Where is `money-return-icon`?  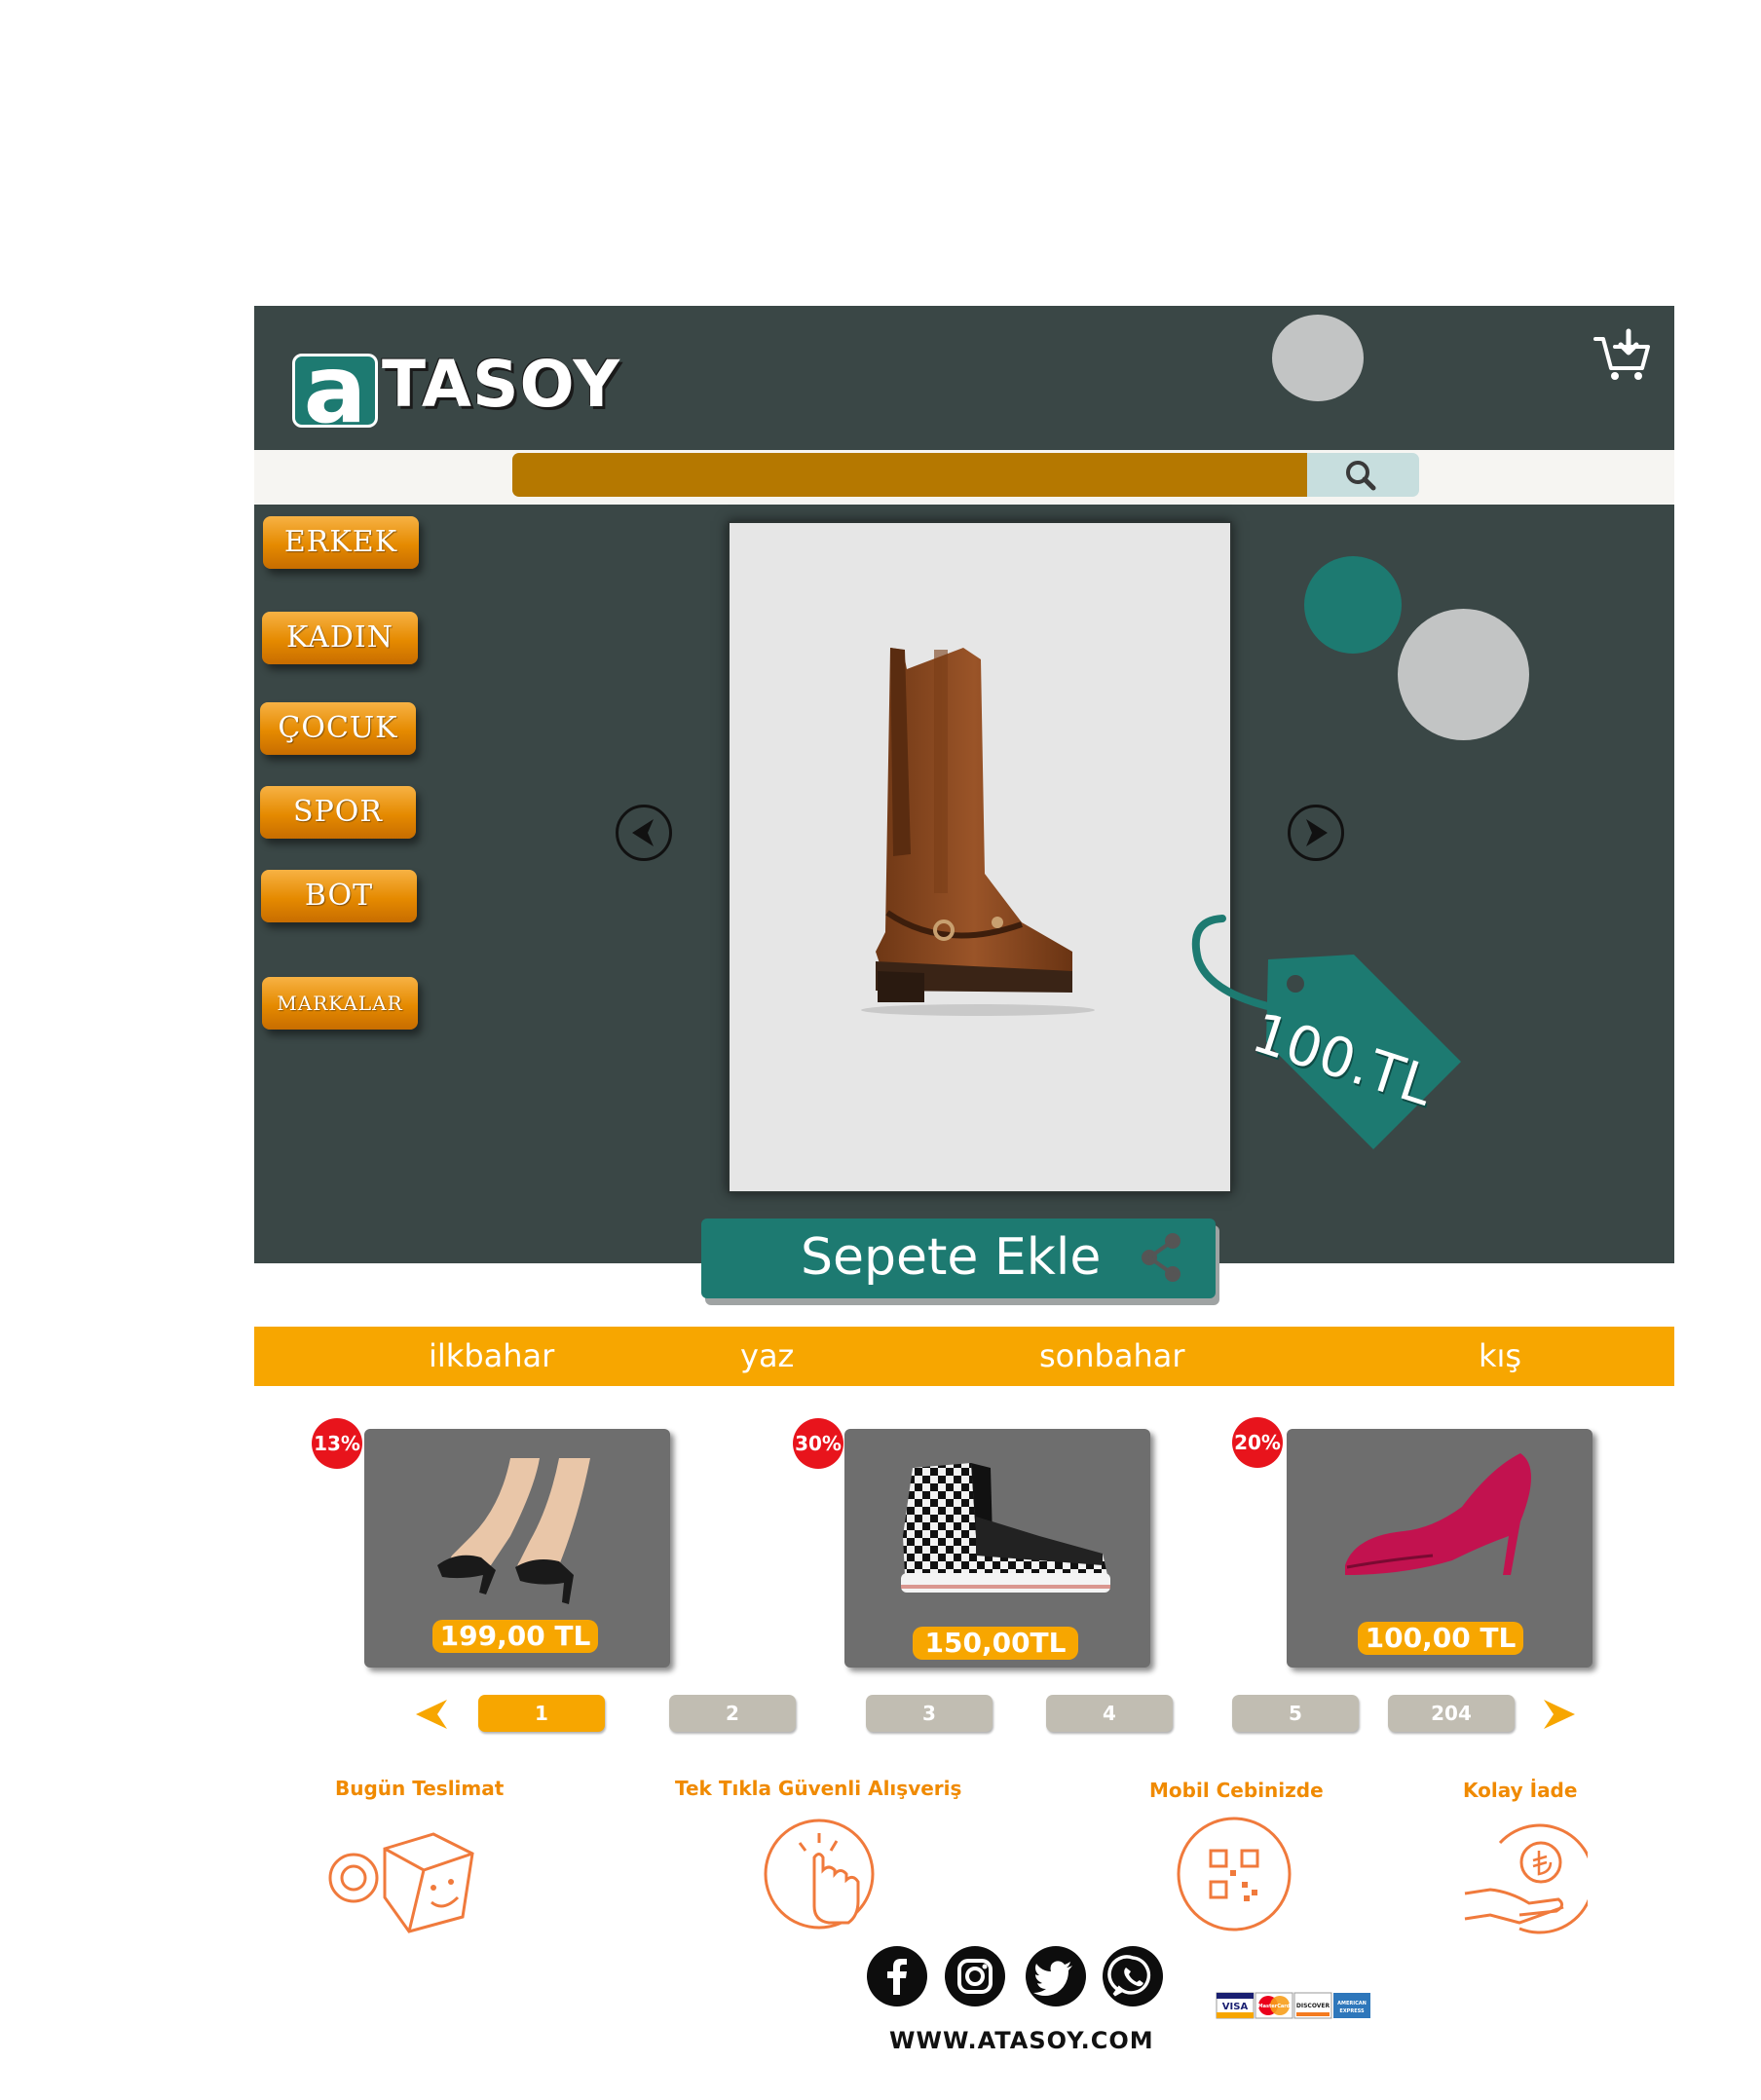
money-return-icon is located at coordinates (1526, 1878).